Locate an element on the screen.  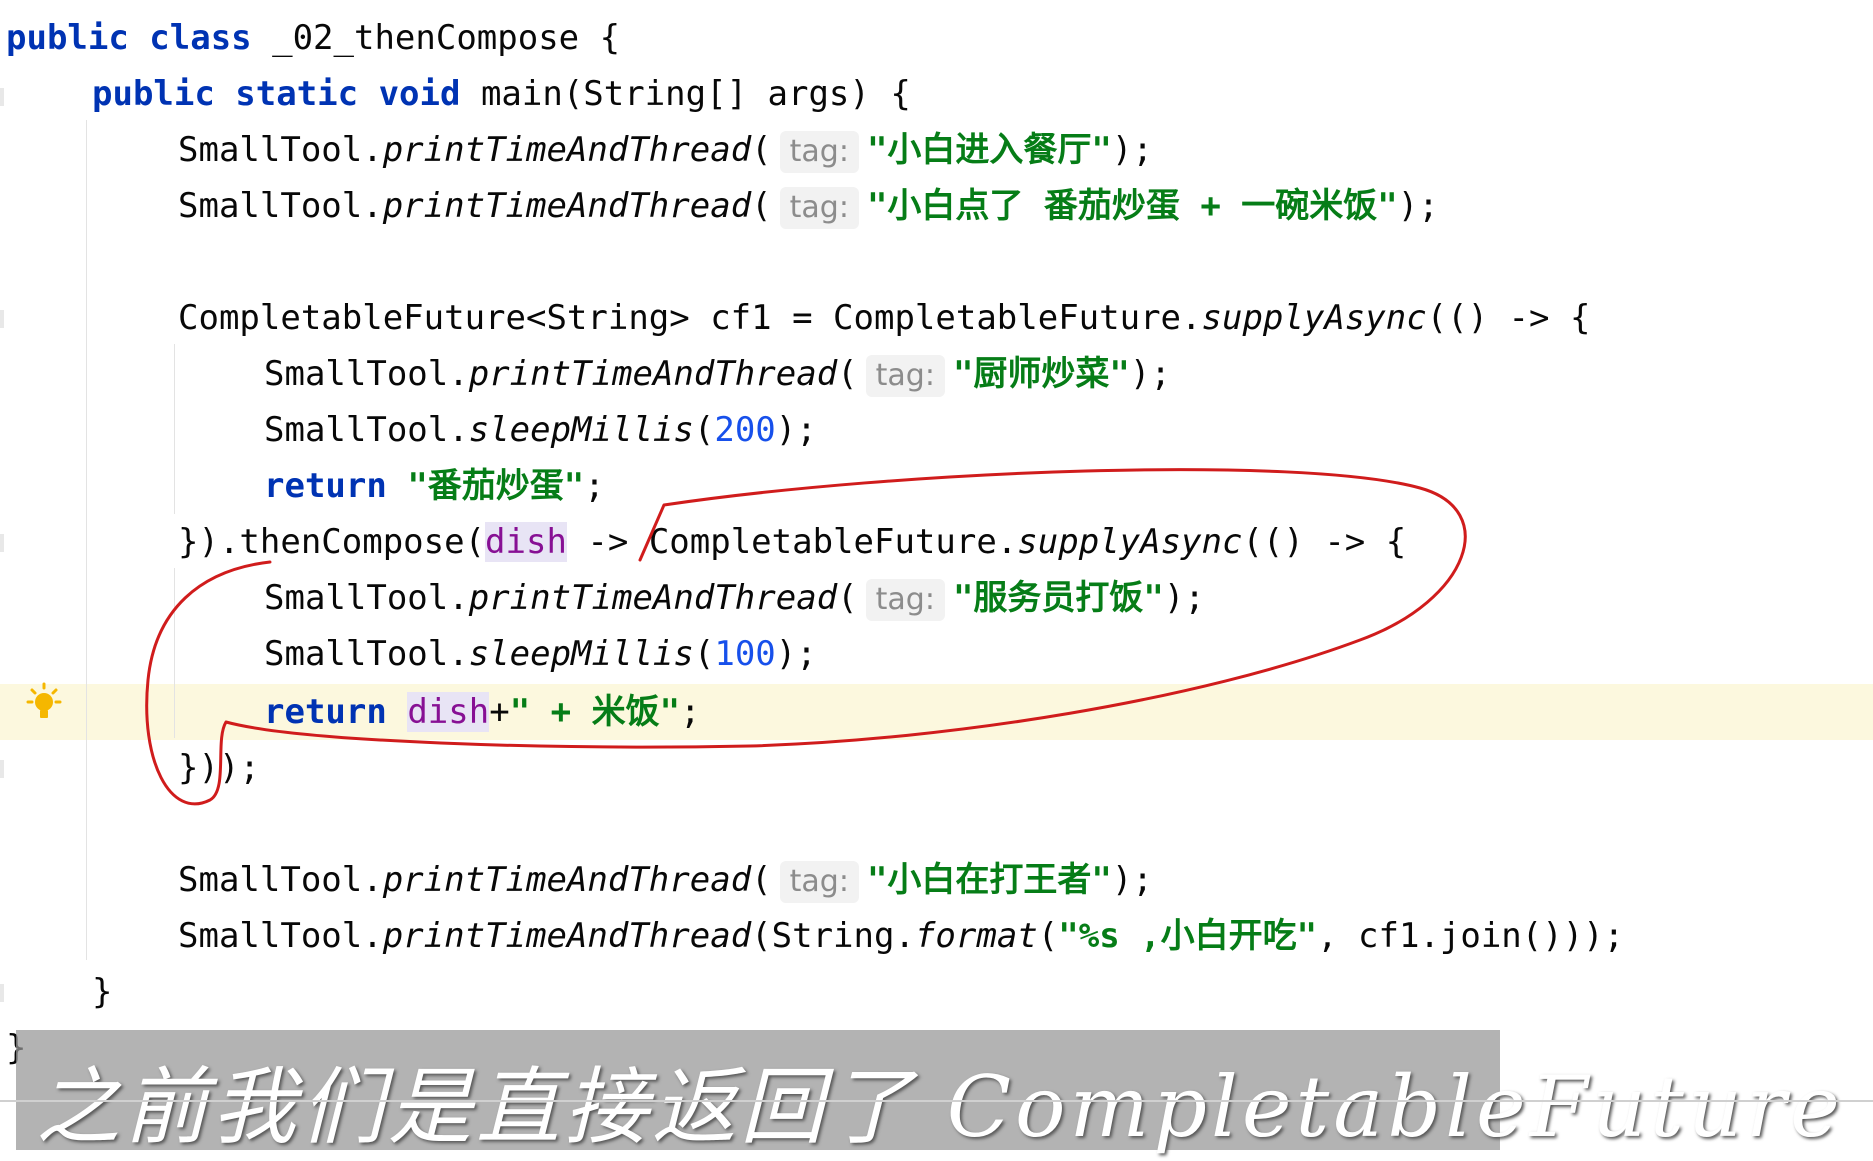
string-literal: "%s ,小白开吃" is located at coordinates (1188, 936).